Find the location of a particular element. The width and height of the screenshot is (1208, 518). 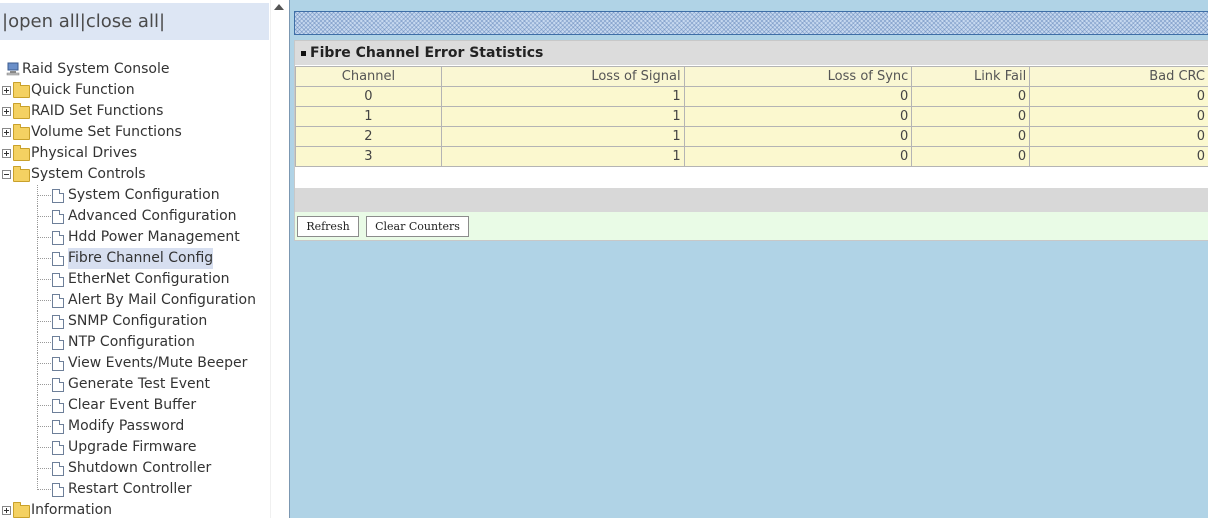

tree-item-alert-by-mail-configuration: Alert By Mail Configuration is located at coordinates (135, 300).